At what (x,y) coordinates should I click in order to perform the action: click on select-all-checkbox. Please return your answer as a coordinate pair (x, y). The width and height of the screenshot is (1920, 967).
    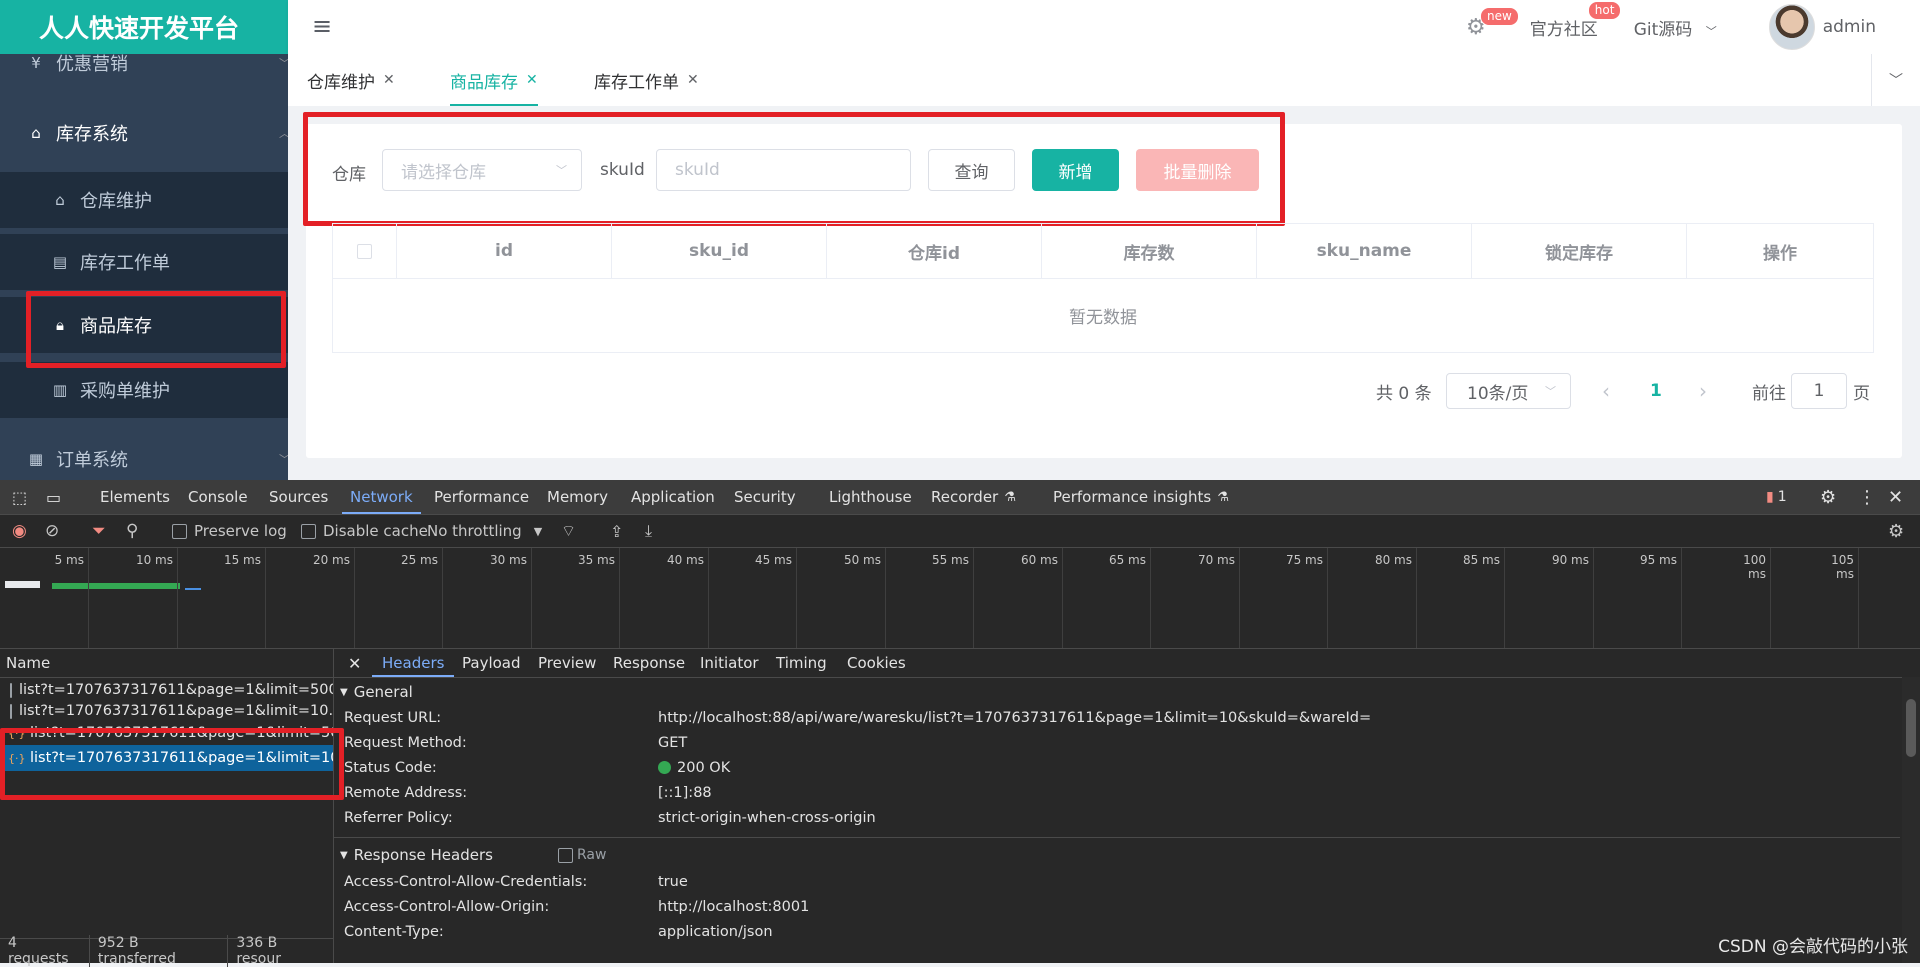
    Looking at the image, I should click on (364, 251).